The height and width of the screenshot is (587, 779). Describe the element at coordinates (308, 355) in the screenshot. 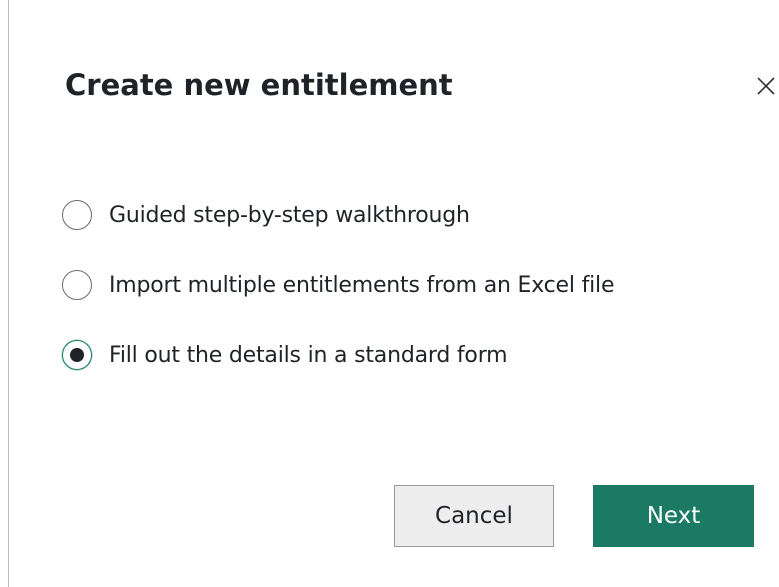

I see `option-label: Fill out the details in a standard form` at that location.